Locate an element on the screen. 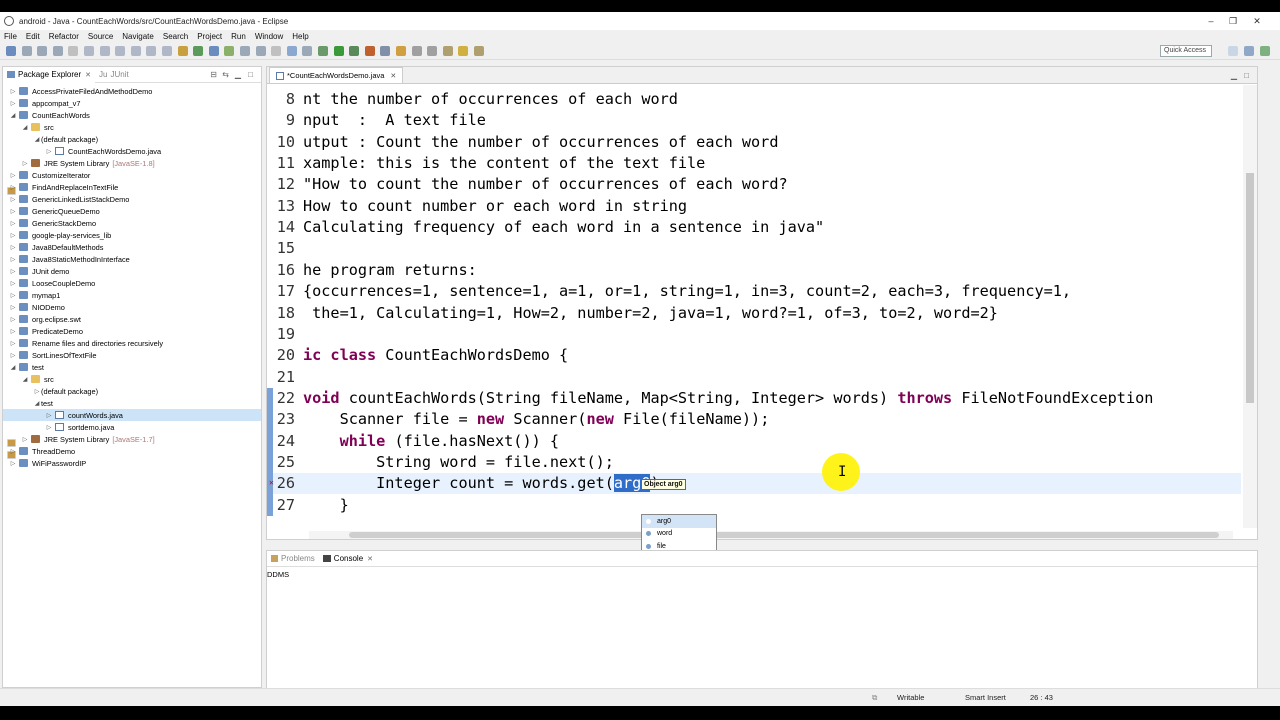  code-line: 25 String word = file.next(); is located at coordinates (754, 462).